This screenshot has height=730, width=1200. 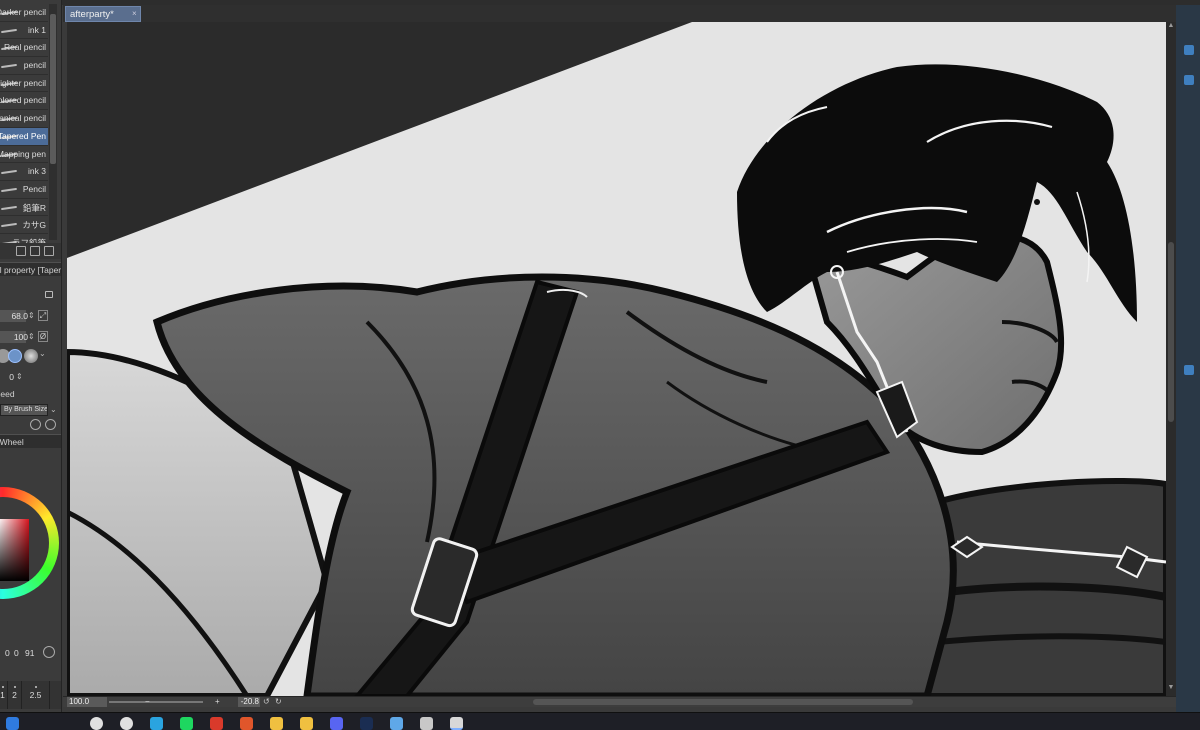 I want to click on telegram-icon, so click(x=156, y=723).